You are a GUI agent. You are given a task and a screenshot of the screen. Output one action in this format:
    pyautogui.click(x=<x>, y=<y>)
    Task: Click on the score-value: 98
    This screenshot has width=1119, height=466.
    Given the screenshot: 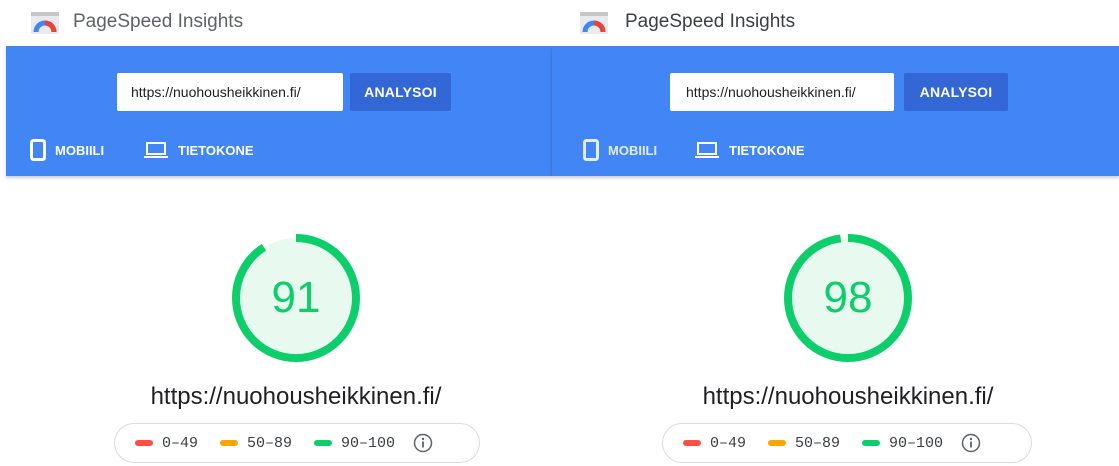 What is the action you would take?
    pyautogui.click(x=848, y=297)
    